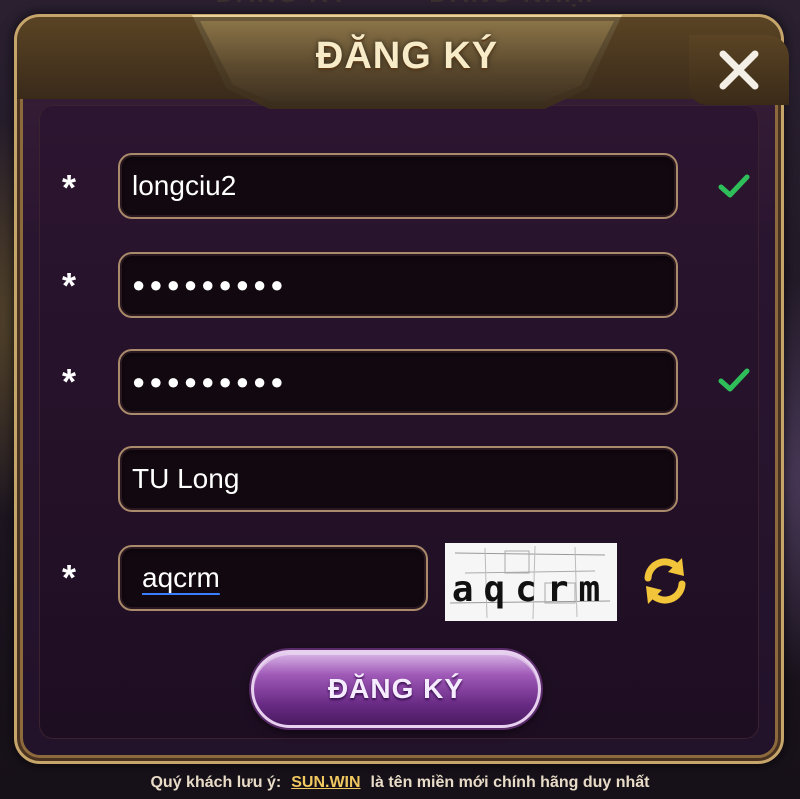 This screenshot has width=800, height=799. Describe the element at coordinates (516, 4) in the screenshot. I see `bg-tab-login: ĐĂNG NHẬP` at that location.